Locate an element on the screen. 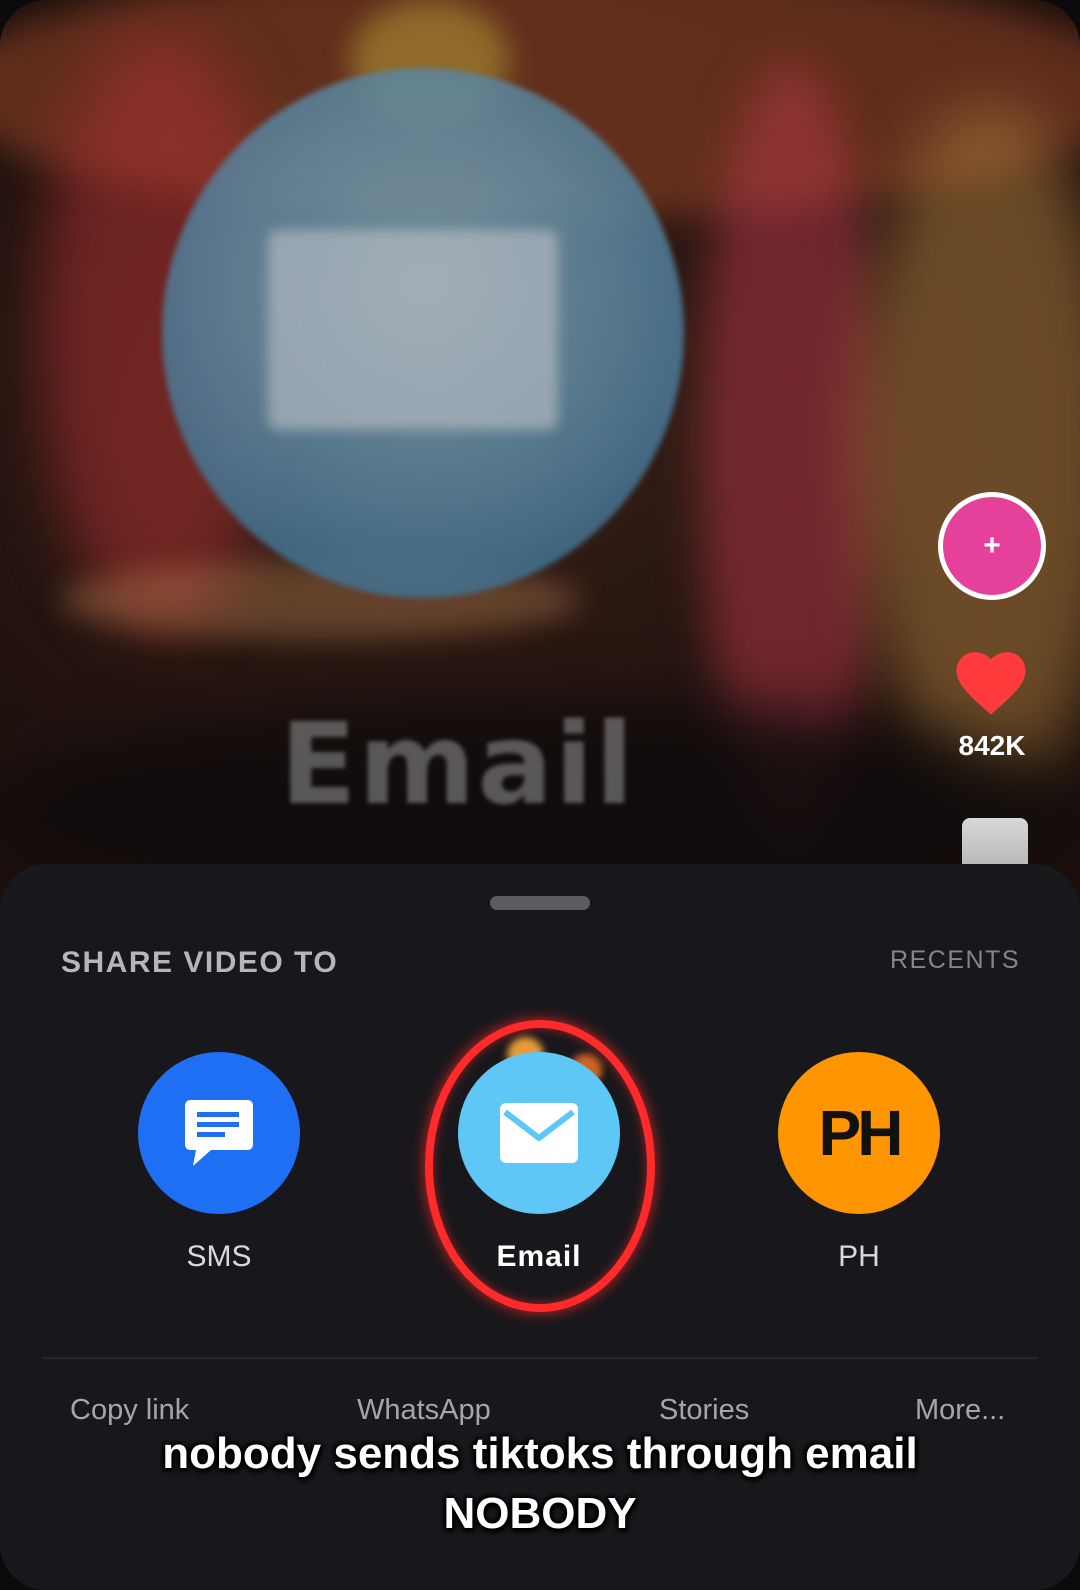 The width and height of the screenshot is (1080, 1590). message-bubble-icon is located at coordinates (219, 1133).